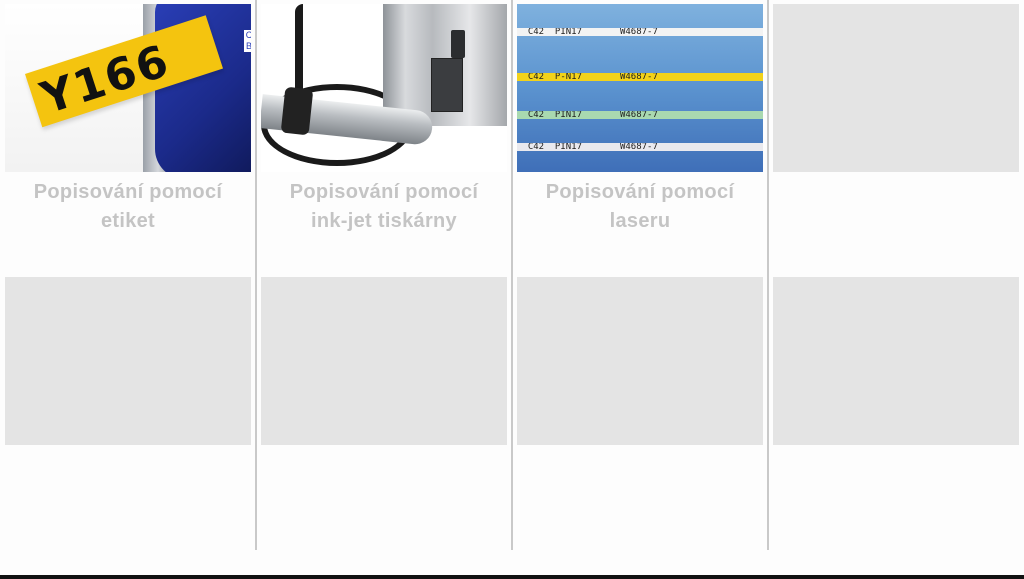  Describe the element at coordinates (384, 88) in the screenshot. I see `inkjet-printer-image` at that location.